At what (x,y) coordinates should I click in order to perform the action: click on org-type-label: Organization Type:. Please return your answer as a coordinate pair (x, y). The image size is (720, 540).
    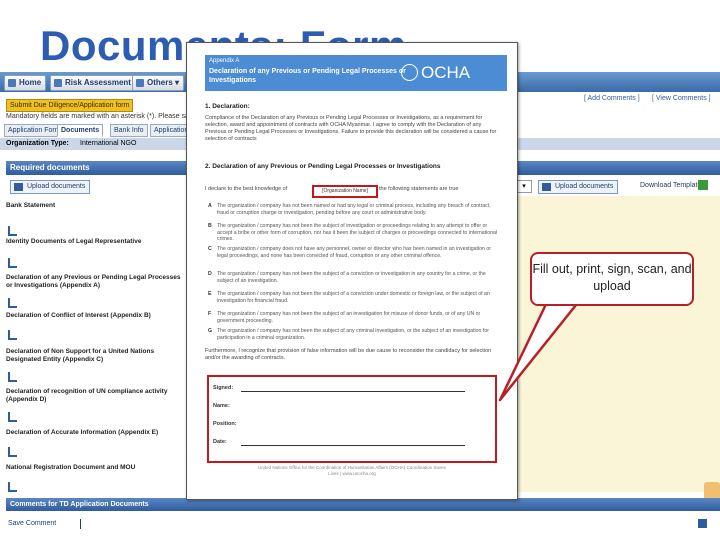
    Looking at the image, I should click on (37, 143).